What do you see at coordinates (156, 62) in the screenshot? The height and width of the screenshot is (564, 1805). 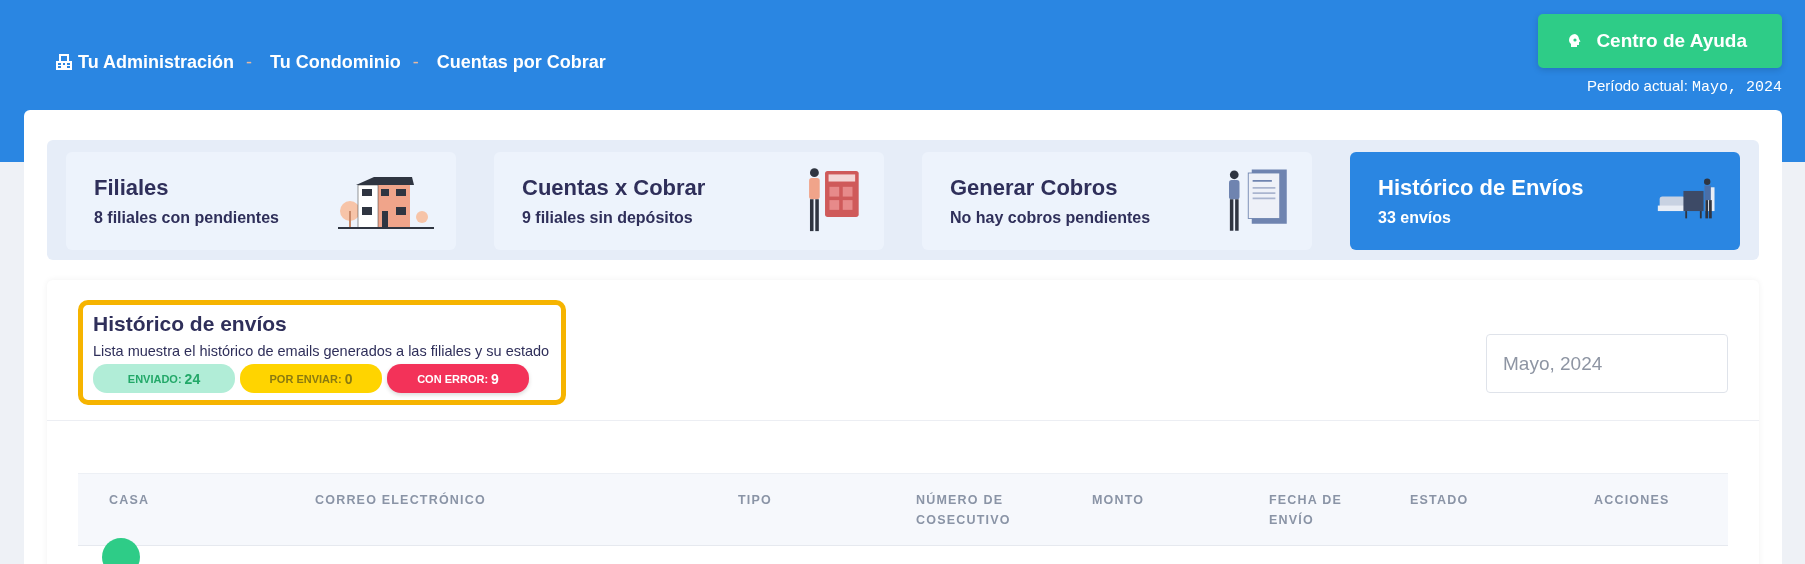 I see `breadcrumb-link: Tu Administración` at bounding box center [156, 62].